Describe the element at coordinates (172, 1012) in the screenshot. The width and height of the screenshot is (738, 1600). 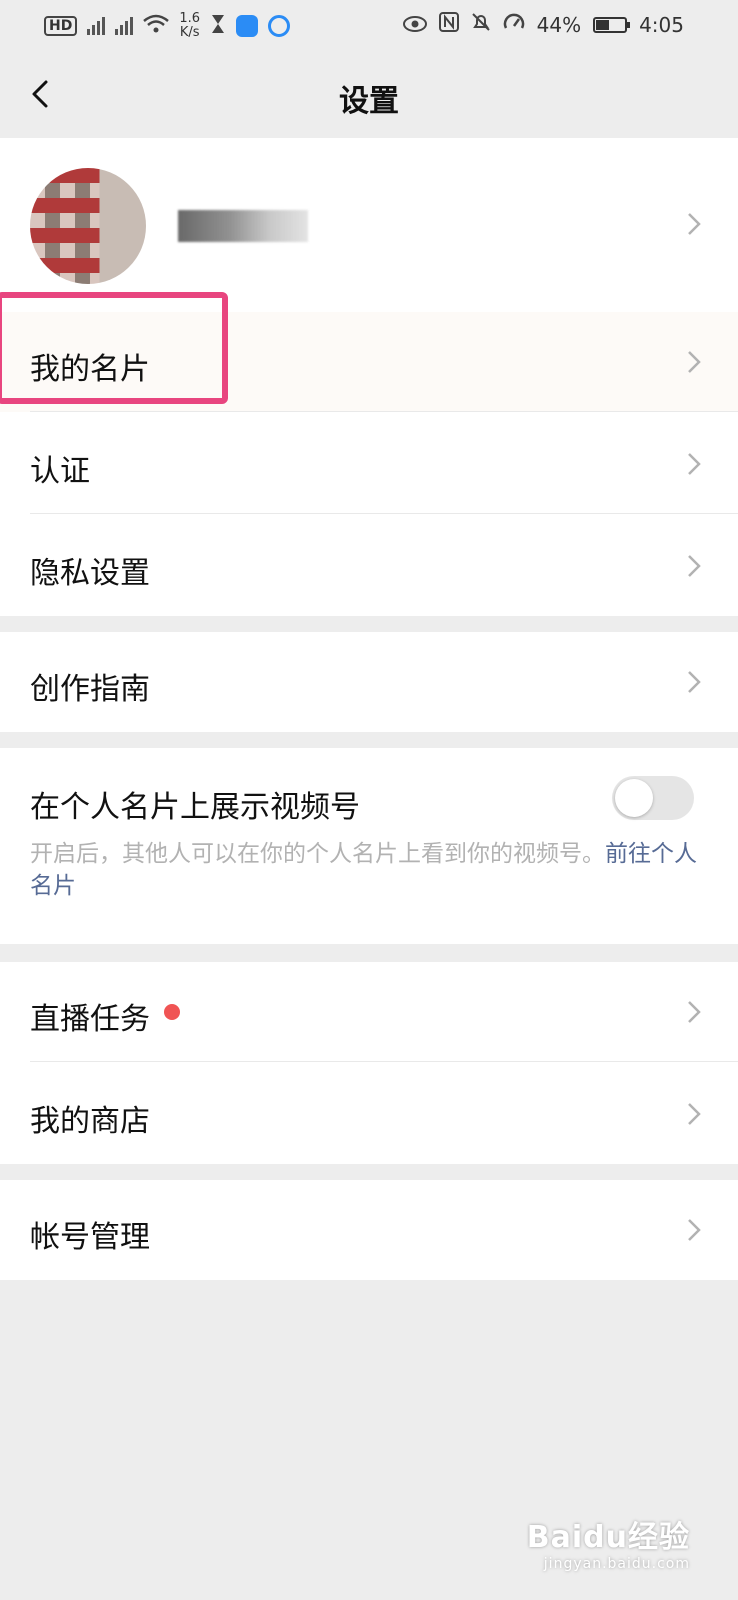
I see `red-dot-badge` at that location.